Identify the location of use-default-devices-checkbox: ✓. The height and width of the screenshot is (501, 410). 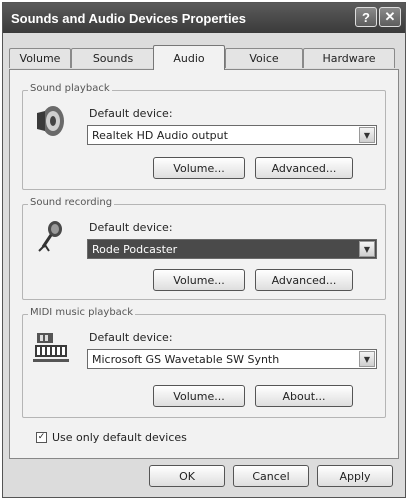
(41, 437).